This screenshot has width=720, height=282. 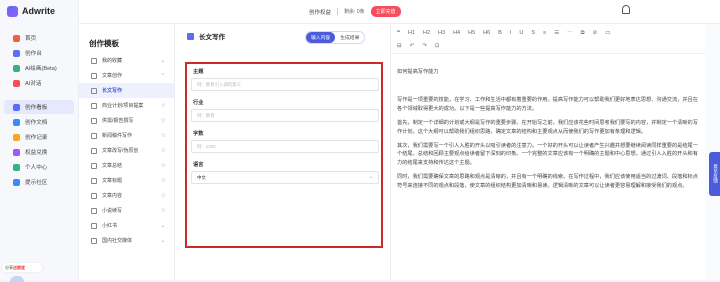 I want to click on template-item-label: 供需/报告撰写, so click(x=118, y=121).